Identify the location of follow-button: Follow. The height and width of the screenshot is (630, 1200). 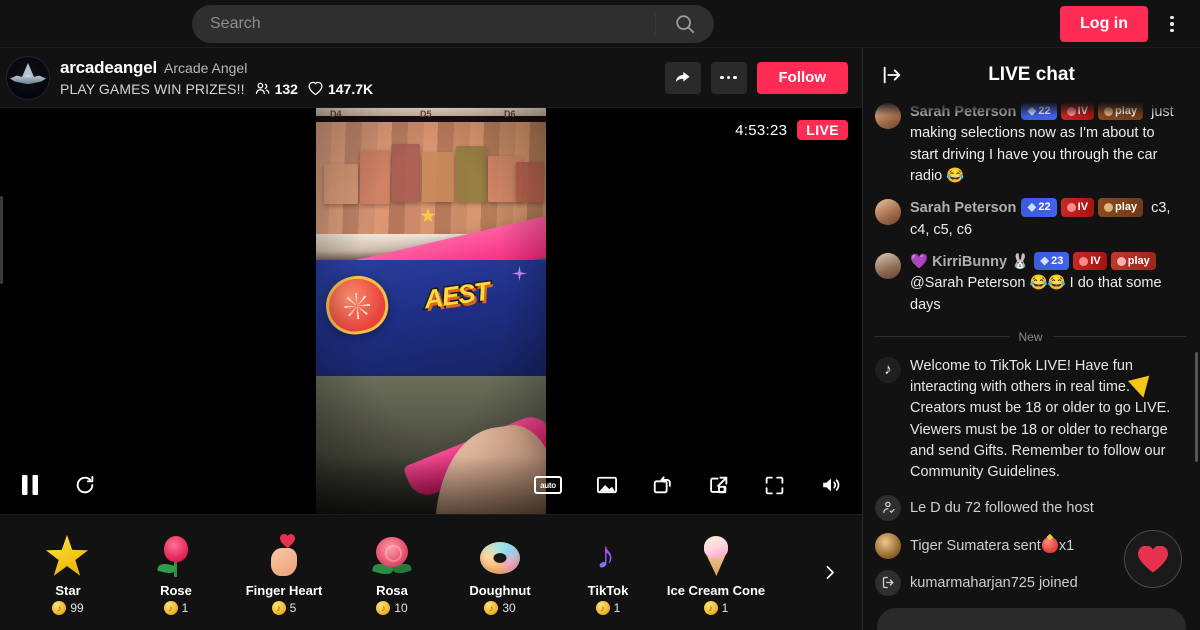
(802, 77).